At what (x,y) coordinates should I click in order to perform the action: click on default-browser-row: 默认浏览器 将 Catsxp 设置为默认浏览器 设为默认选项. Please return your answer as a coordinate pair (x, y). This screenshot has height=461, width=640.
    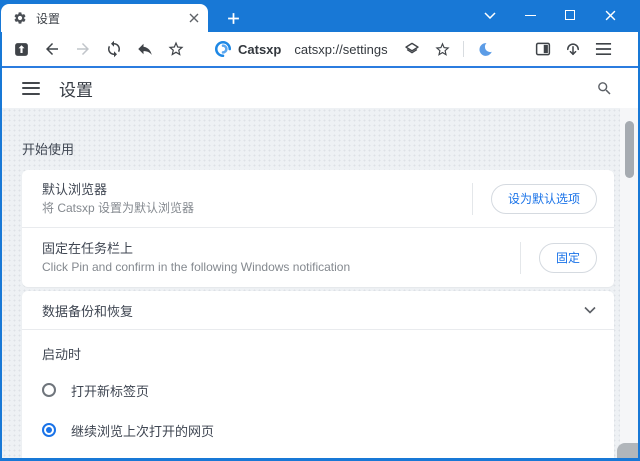
    Looking at the image, I should click on (318, 198).